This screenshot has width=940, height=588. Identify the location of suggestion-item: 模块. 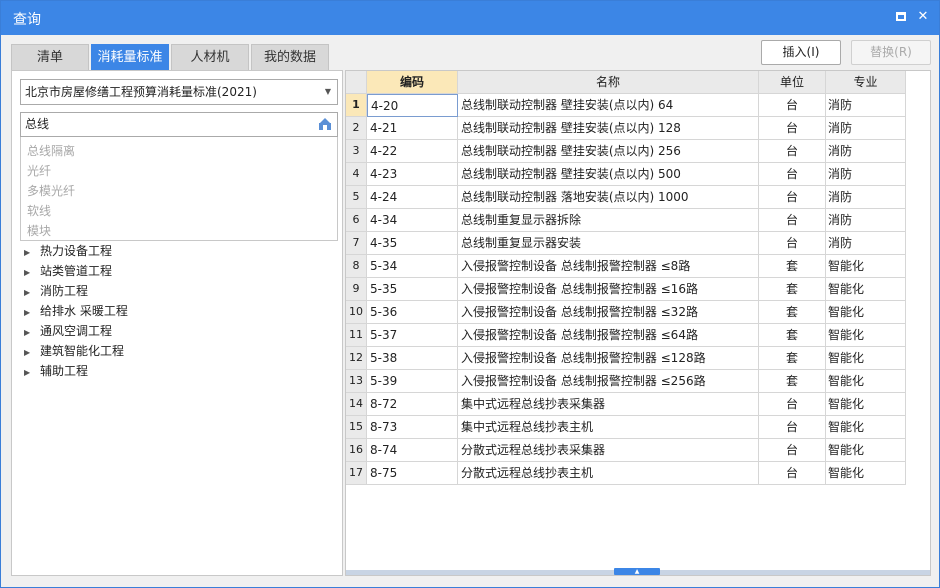
(39, 231).